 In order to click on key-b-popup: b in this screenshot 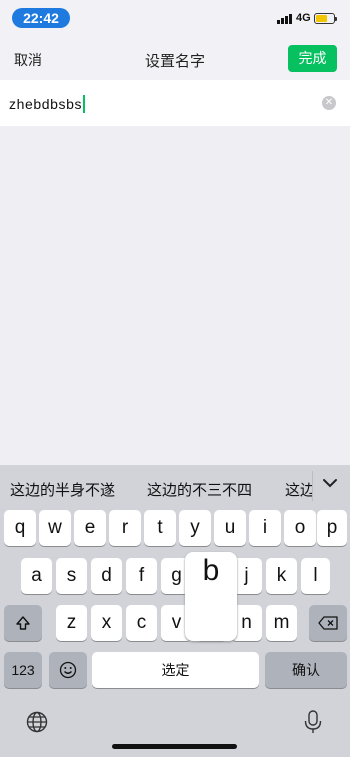, I will do `click(211, 596)`.